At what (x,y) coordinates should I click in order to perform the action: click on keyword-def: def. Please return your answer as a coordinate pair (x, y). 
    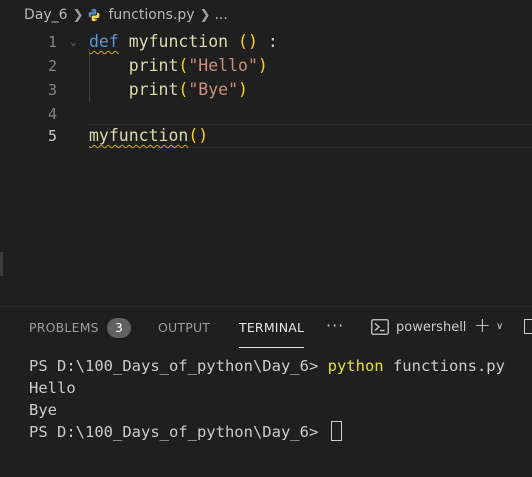
    Looking at the image, I should click on (104, 41).